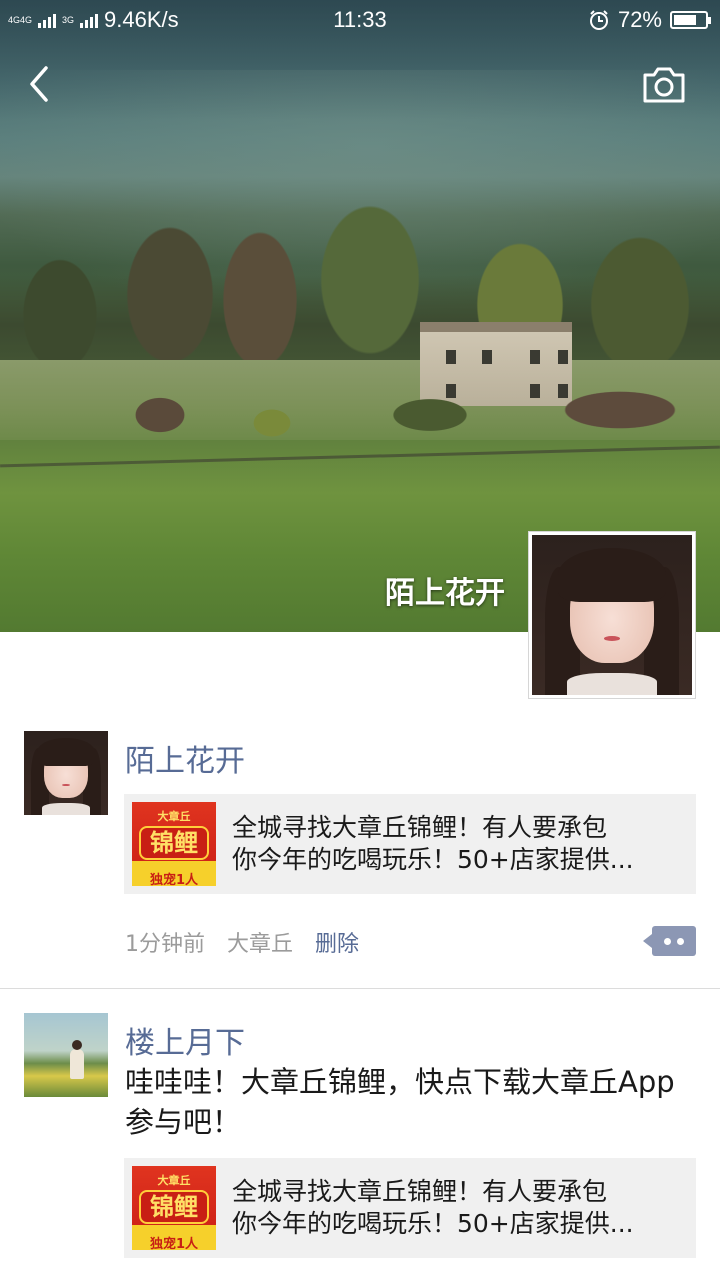 The width and height of the screenshot is (720, 1280). I want to click on post-location: 大章丘, so click(260, 942).